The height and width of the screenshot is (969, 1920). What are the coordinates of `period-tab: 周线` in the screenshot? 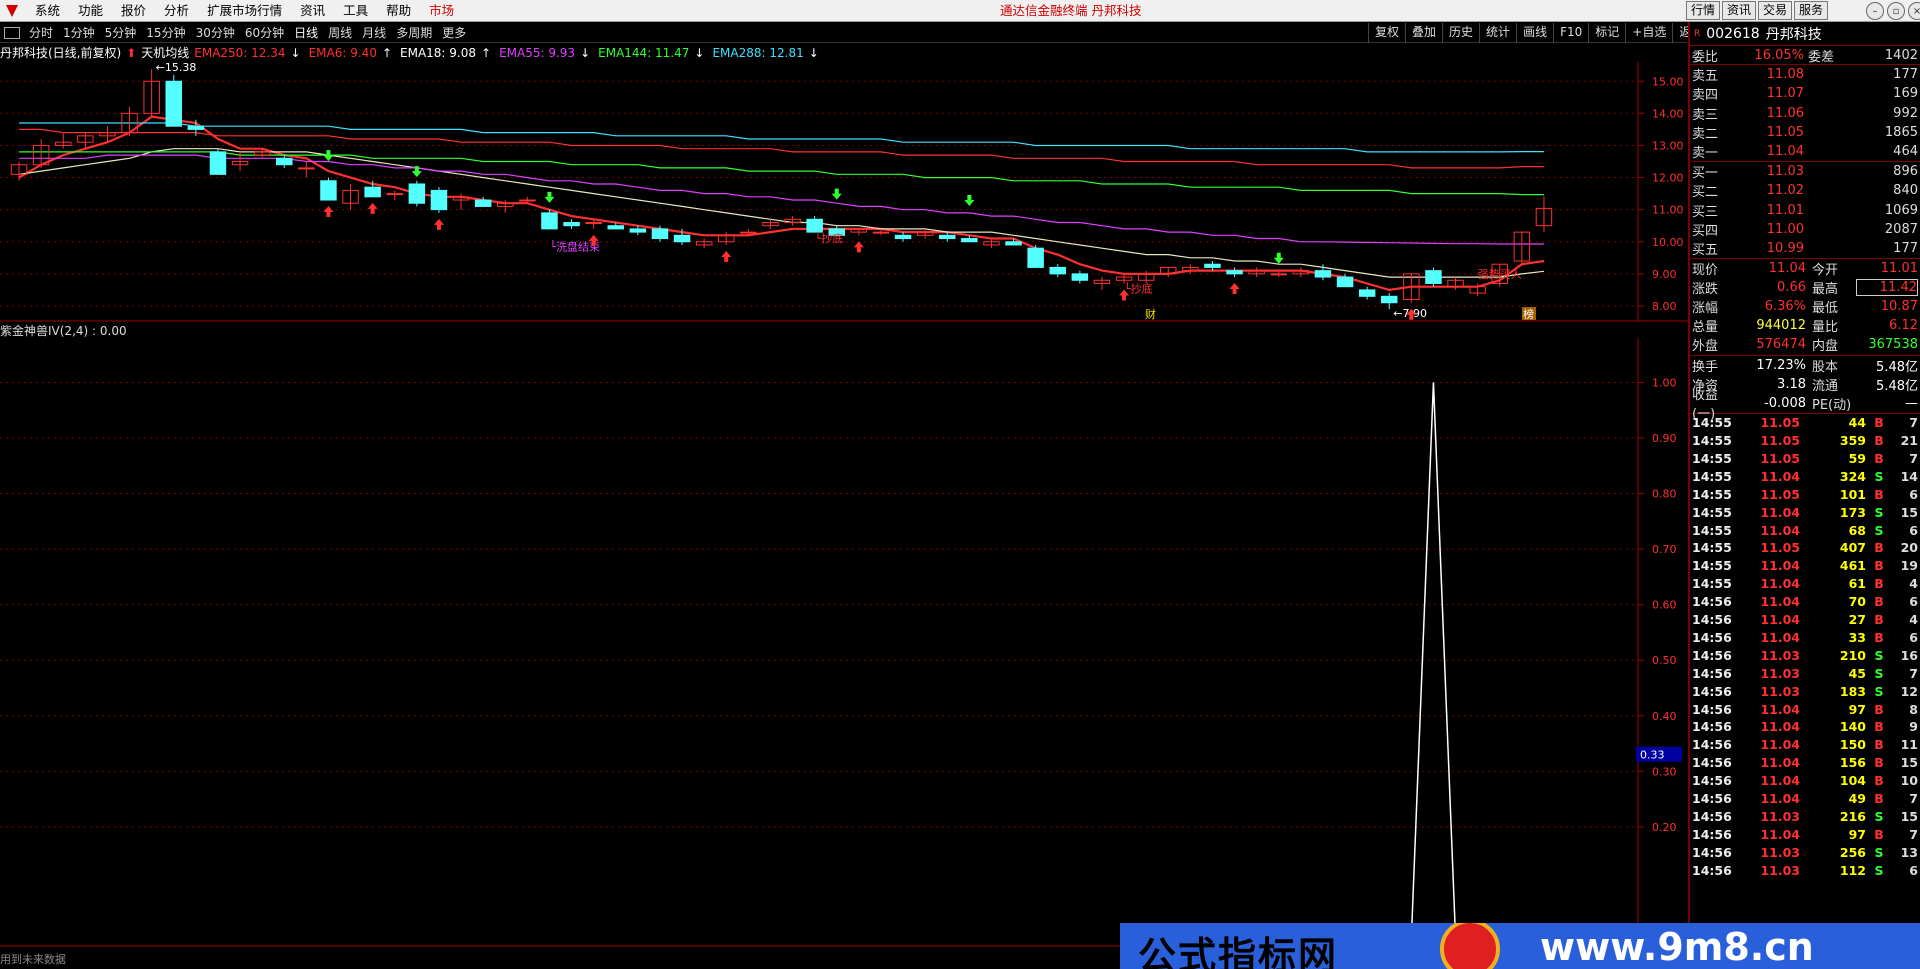 It's located at (340, 33).